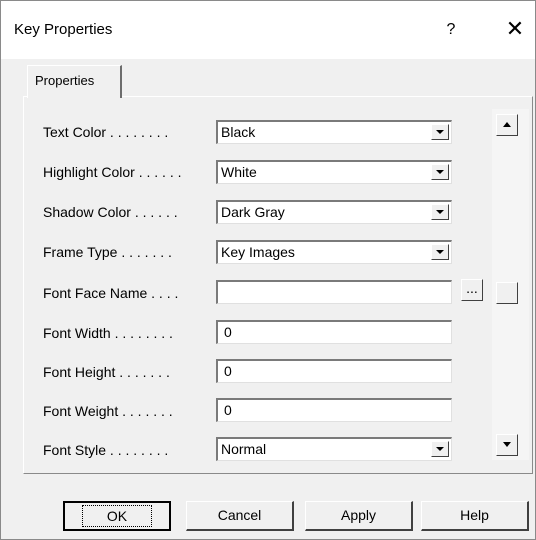 The height and width of the screenshot is (540, 536). Describe the element at coordinates (106, 372) in the screenshot. I see `font-height-label: Font Height . . . . . . .` at that location.